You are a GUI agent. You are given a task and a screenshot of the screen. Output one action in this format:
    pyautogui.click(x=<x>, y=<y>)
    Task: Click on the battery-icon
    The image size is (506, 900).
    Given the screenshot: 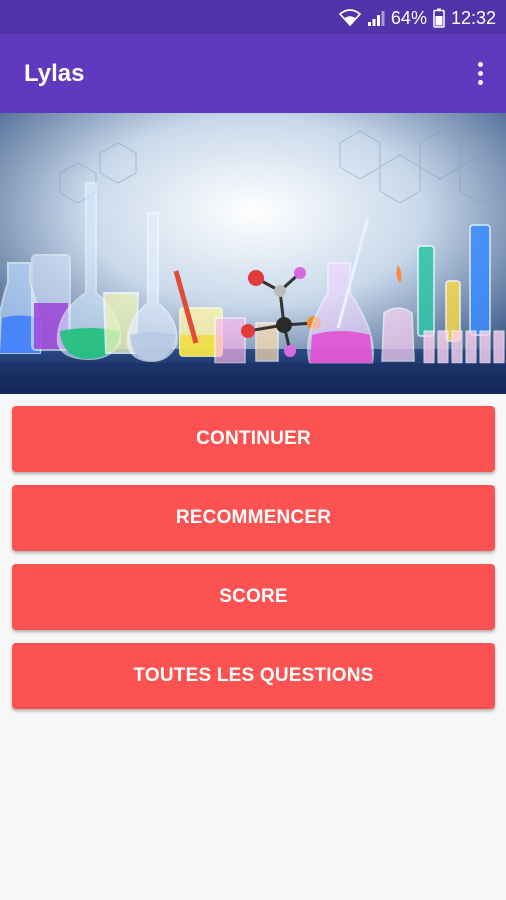 What is the action you would take?
    pyautogui.click(x=439, y=18)
    